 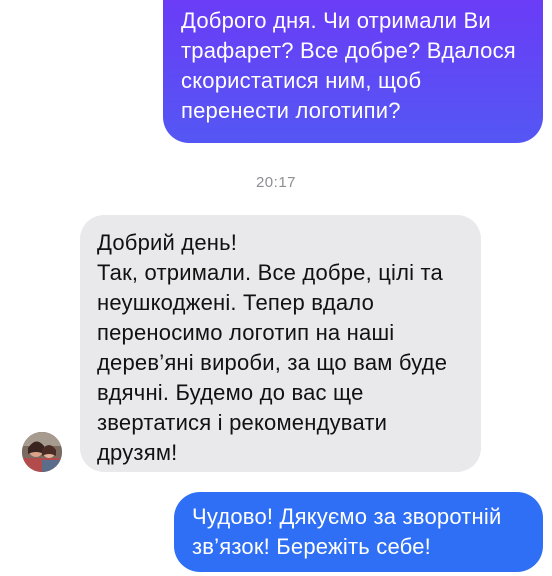 I want to click on contact-avatar-icon, so click(x=42, y=452).